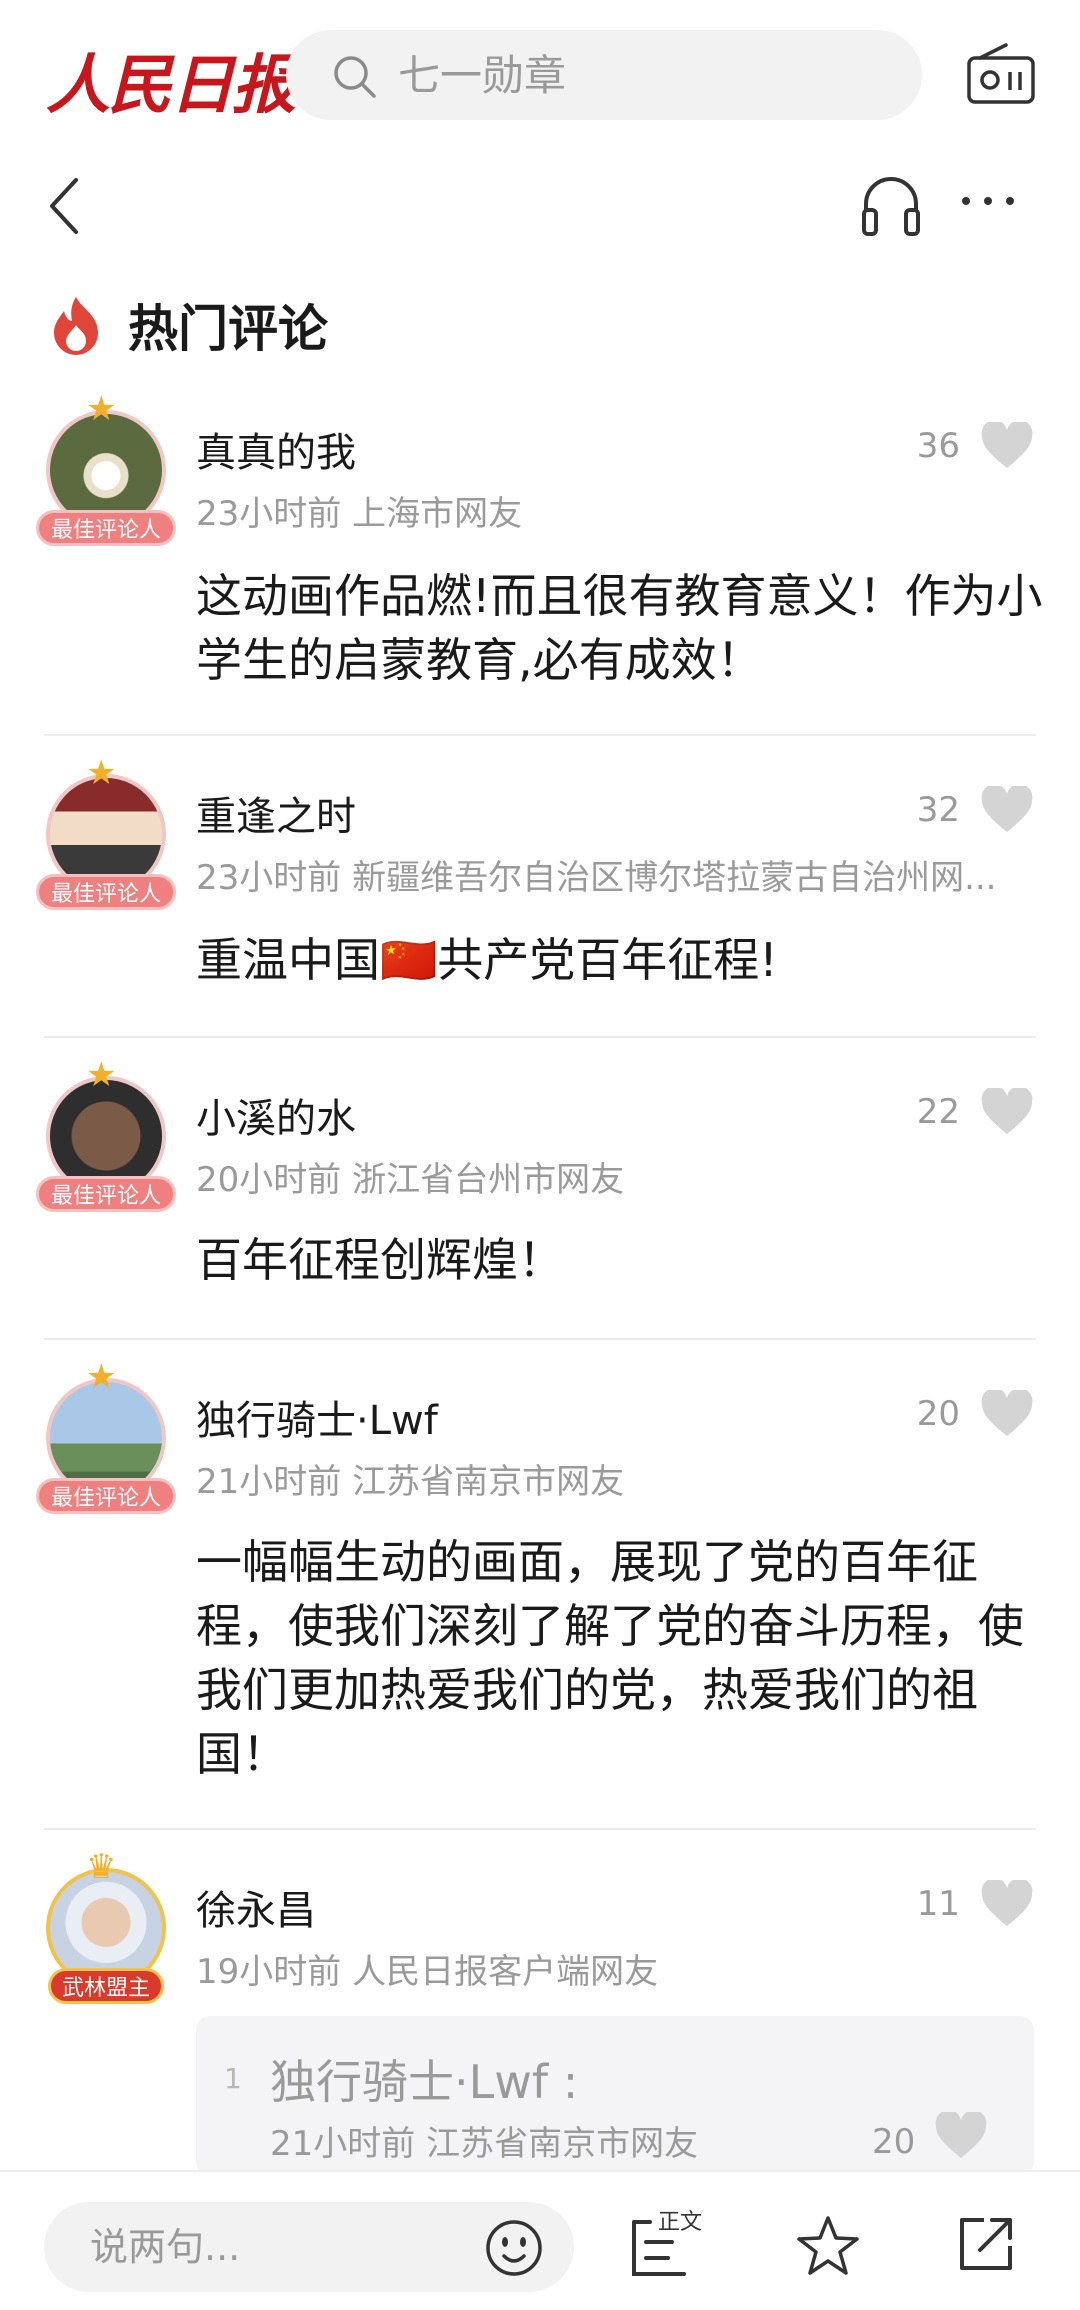  What do you see at coordinates (938, 1904) in the screenshot?
I see `like-count: 11` at bounding box center [938, 1904].